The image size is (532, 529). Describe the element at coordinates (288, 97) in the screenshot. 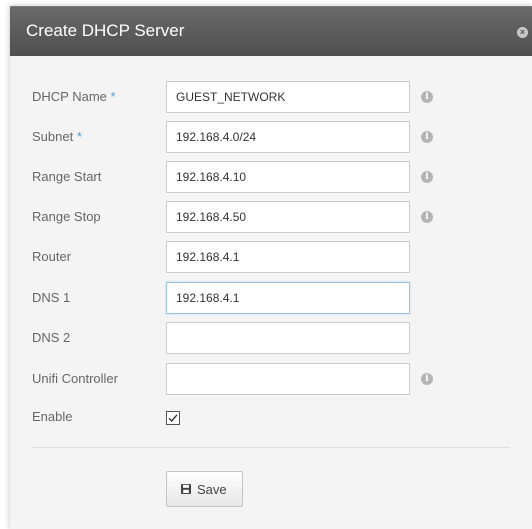

I see `dhcp-name-input` at that location.